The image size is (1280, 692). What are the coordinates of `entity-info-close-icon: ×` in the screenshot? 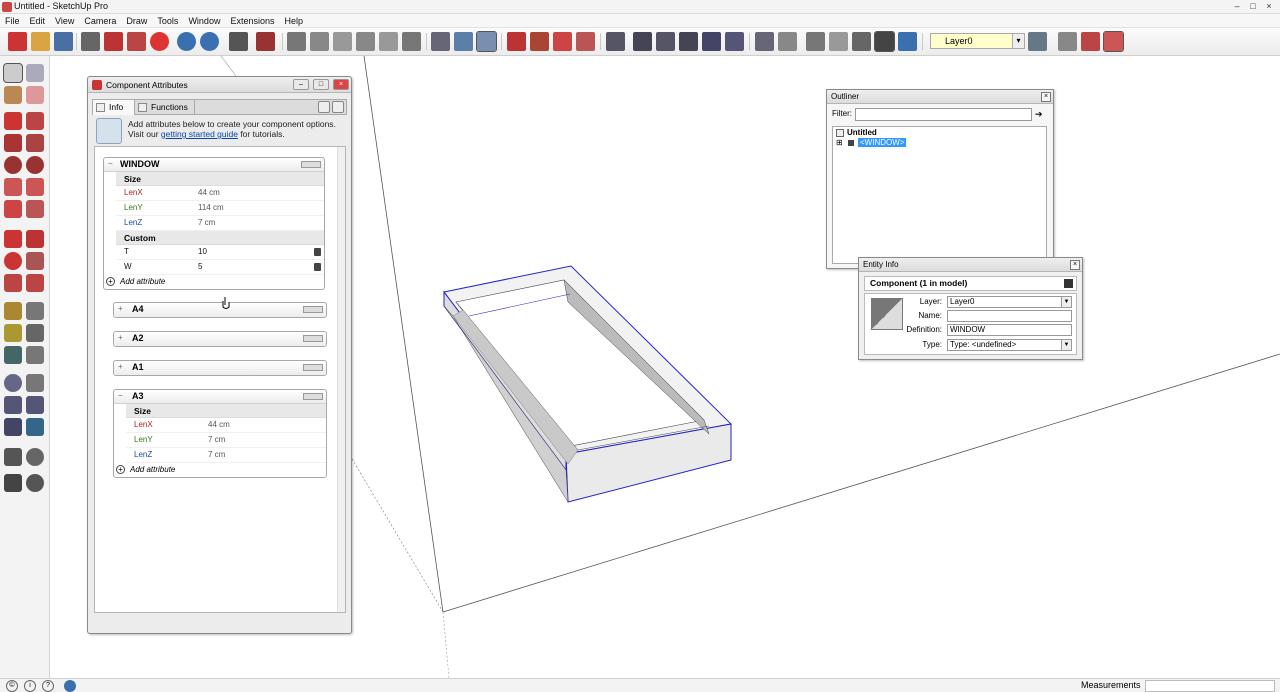 It's located at (1075, 265).